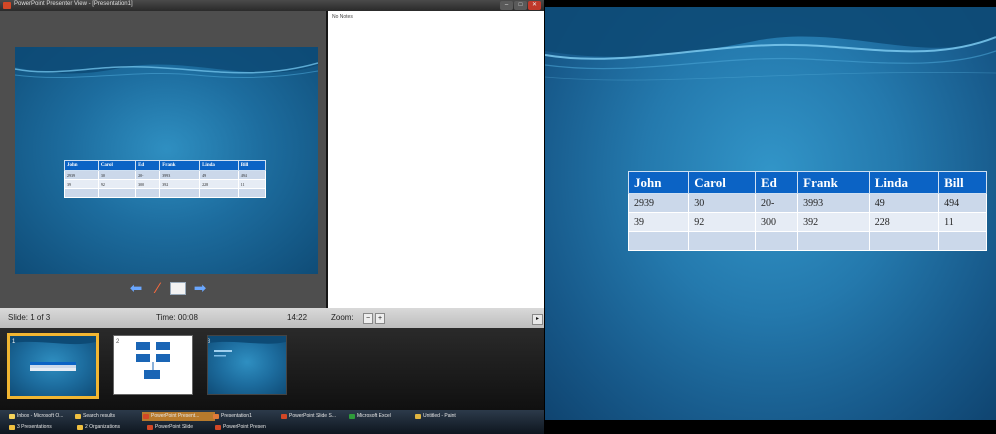 Image resolution: width=996 pixels, height=434 pixels. What do you see at coordinates (904, 203) in the screenshot?
I see `table-cell: 49` at bounding box center [904, 203].